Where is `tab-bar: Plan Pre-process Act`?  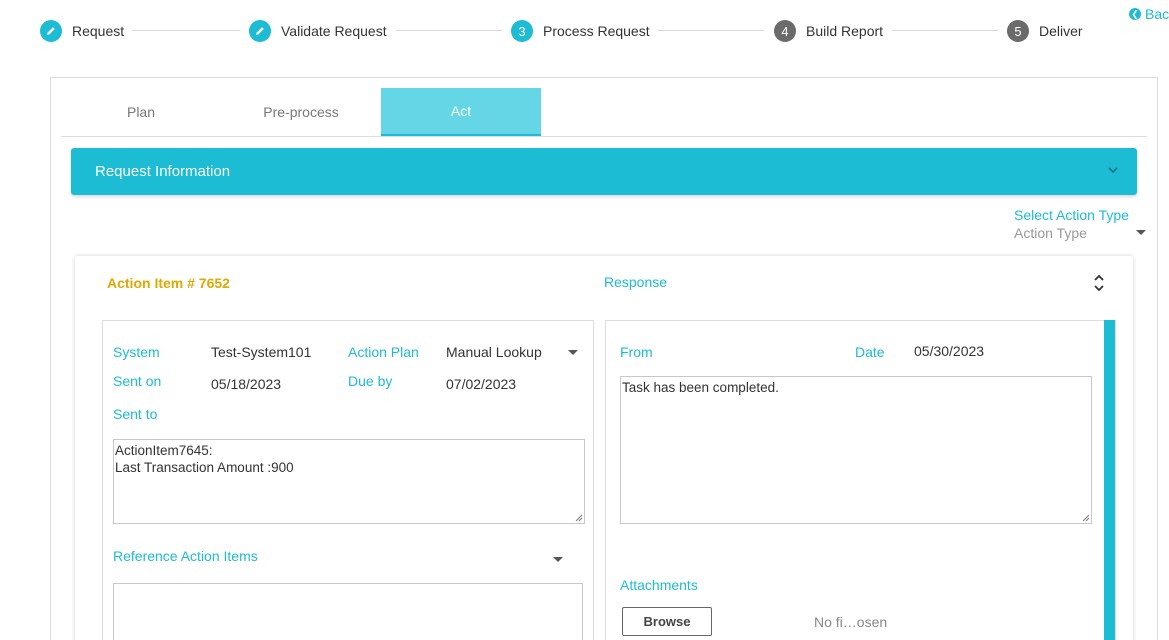
tab-bar: Plan Pre-process Act is located at coordinates (604, 112).